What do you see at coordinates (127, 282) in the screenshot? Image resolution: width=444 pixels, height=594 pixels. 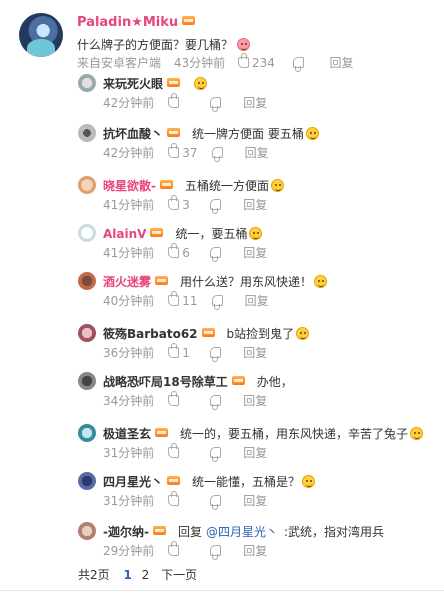 I see `reply-username: 酒火迷雾` at bounding box center [127, 282].